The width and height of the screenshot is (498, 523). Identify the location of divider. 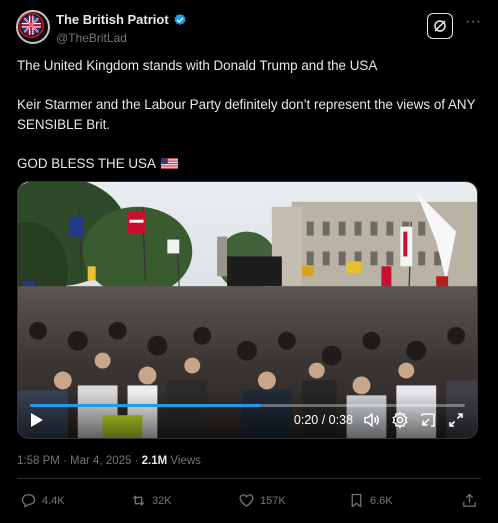
(249, 478).